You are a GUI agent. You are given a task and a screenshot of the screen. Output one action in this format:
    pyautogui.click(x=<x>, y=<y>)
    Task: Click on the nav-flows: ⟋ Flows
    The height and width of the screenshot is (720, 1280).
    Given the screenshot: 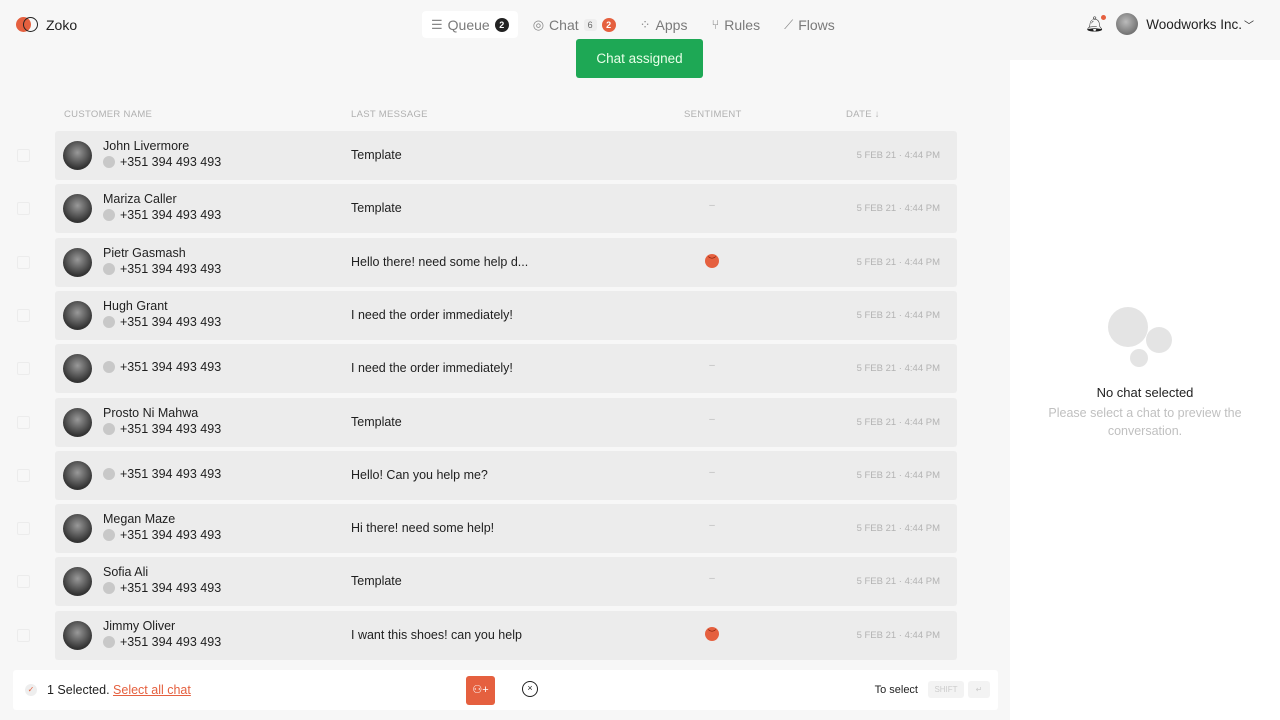 What is the action you would take?
    pyautogui.click(x=809, y=24)
    